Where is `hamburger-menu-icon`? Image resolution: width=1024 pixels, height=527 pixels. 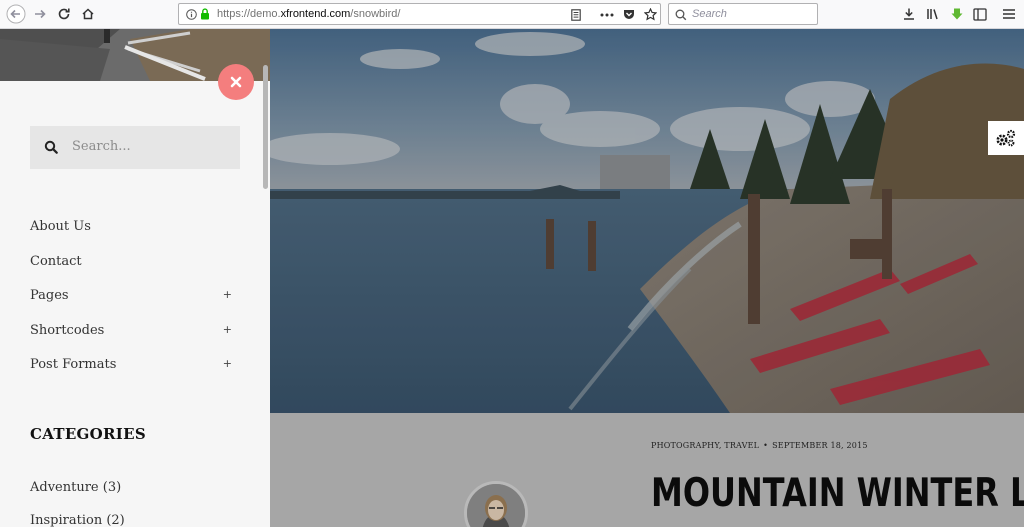 hamburger-menu-icon is located at coordinates (1009, 14).